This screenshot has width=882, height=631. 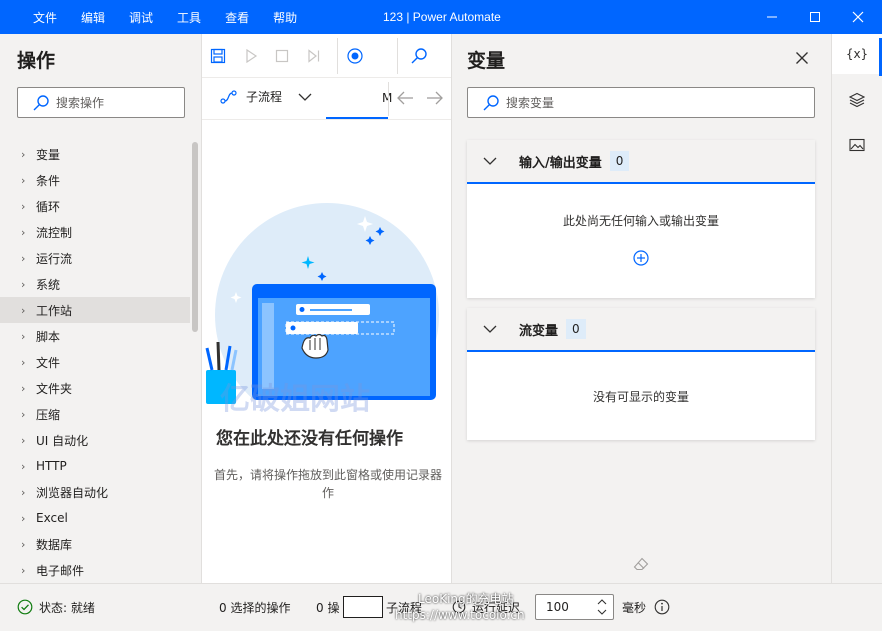 I want to click on category-workstation: › 工作站, so click(x=95, y=310).